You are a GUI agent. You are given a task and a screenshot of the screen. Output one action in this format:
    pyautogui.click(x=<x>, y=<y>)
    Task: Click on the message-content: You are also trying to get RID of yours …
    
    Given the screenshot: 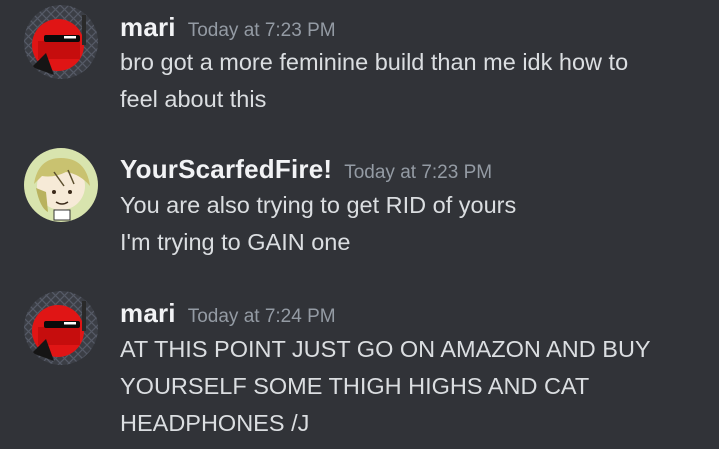 What is the action you would take?
    pyautogui.click(x=415, y=224)
    